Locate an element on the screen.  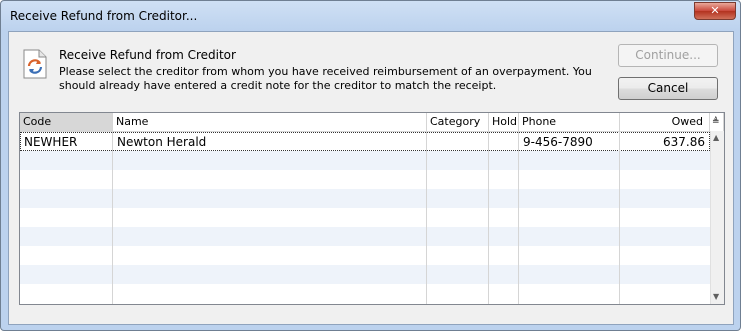
title-bar: Receive Refund from Creditor... ✕ is located at coordinates (370, 16).